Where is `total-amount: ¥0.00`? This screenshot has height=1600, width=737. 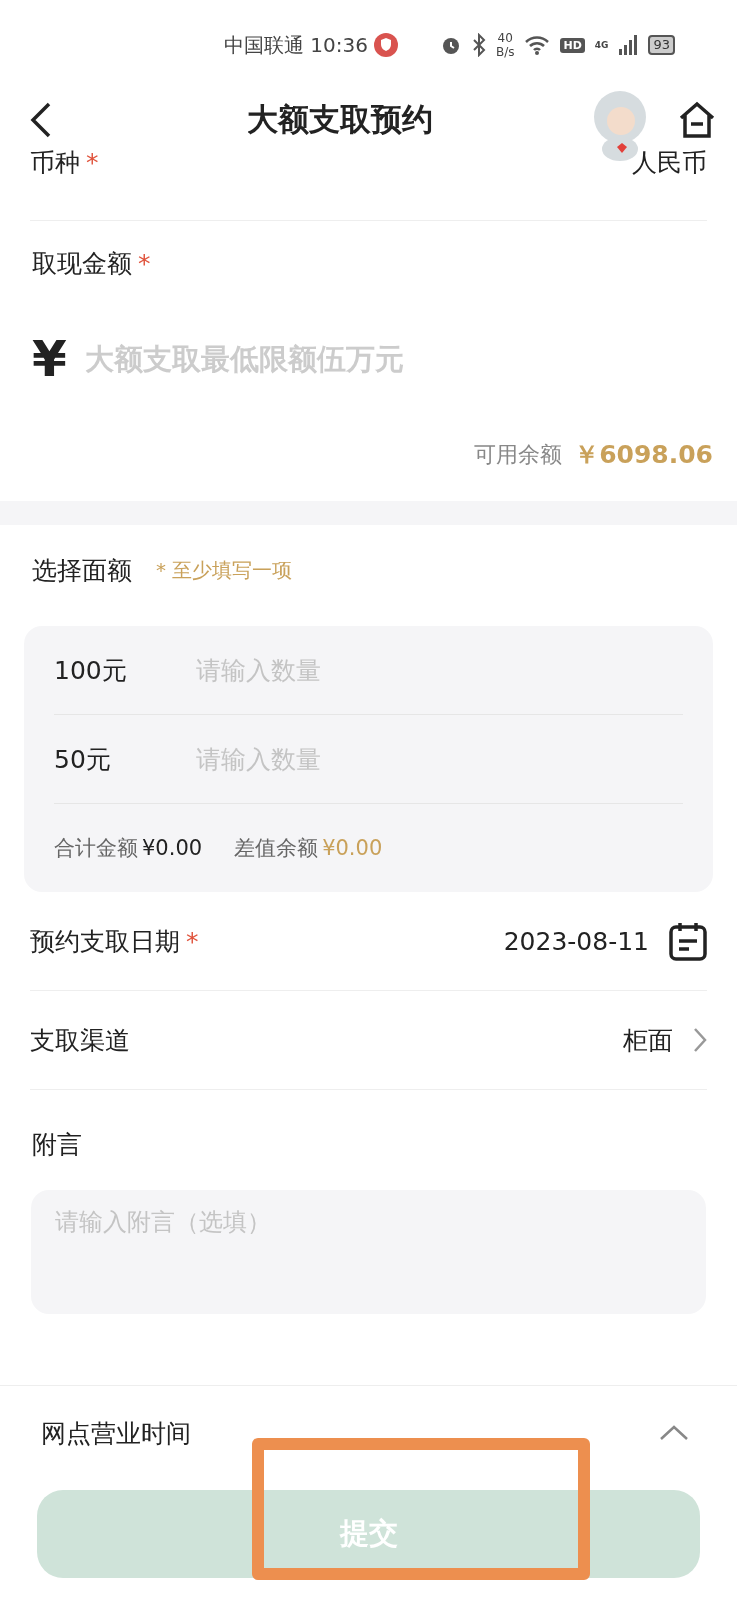
total-amount: ¥0.00 is located at coordinates (172, 848).